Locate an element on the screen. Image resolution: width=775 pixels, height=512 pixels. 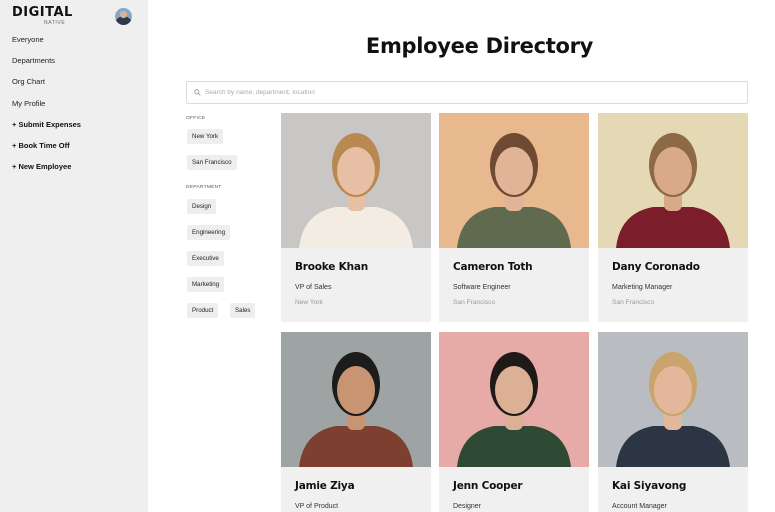
brand-logo: DIGITAL NATIVE is located at coordinates (42, 16).